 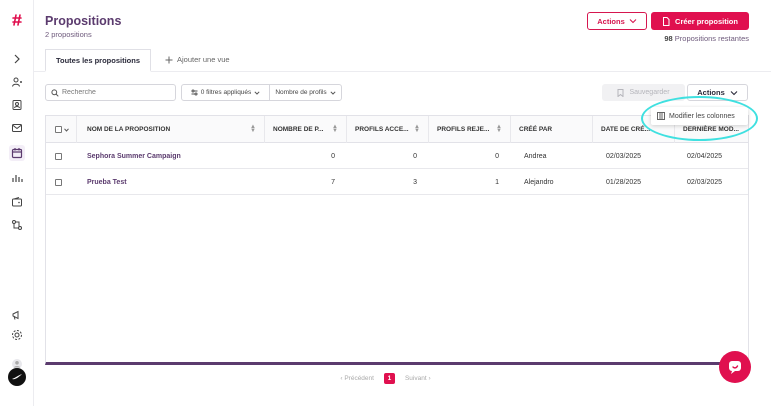 I want to click on wallet-icon, so click(x=17, y=202).